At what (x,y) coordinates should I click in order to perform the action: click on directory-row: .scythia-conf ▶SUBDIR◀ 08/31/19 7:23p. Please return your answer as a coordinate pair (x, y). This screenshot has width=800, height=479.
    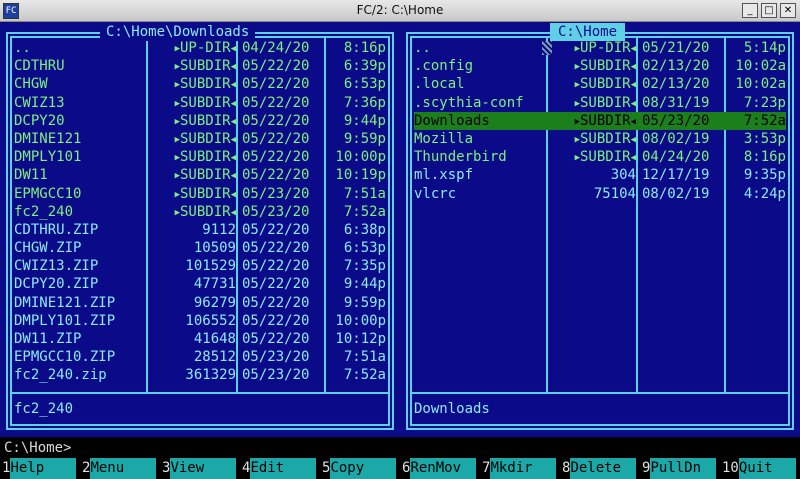
    Looking at the image, I should click on (600, 103).